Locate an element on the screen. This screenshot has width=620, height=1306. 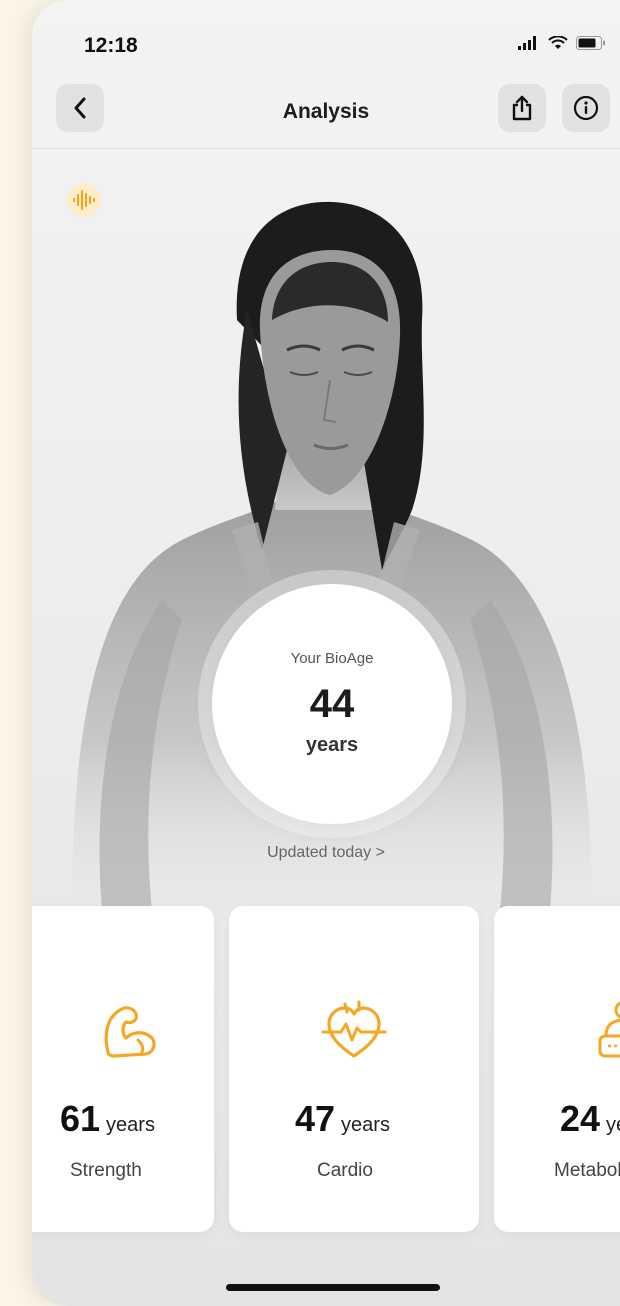
info-button is located at coordinates (586, 108).